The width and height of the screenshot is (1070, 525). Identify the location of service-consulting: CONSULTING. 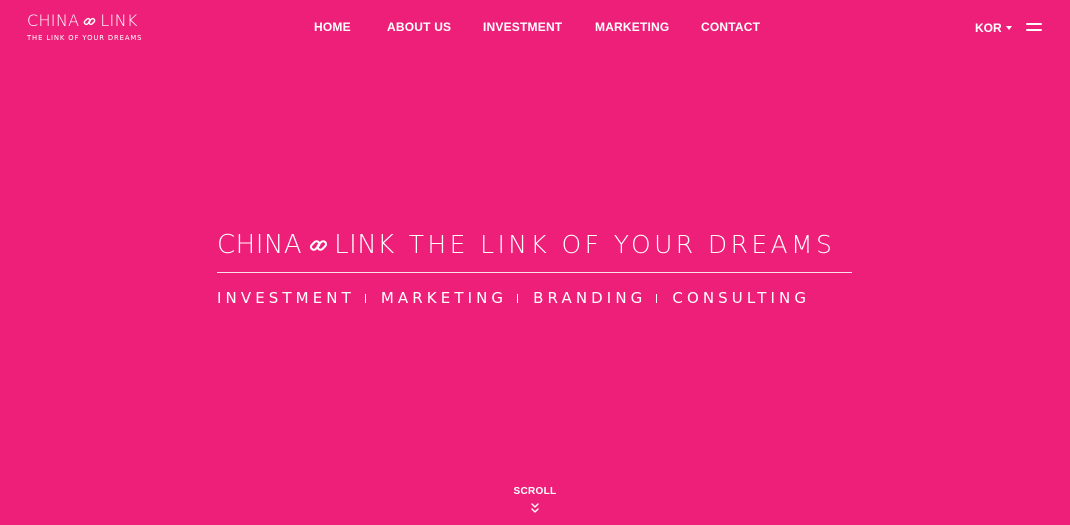
(741, 298).